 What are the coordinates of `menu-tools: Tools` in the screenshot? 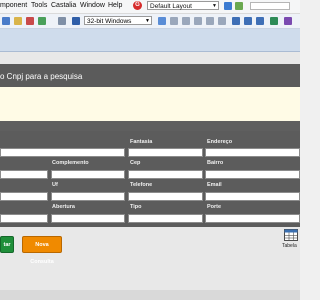 It's located at (39, 5).